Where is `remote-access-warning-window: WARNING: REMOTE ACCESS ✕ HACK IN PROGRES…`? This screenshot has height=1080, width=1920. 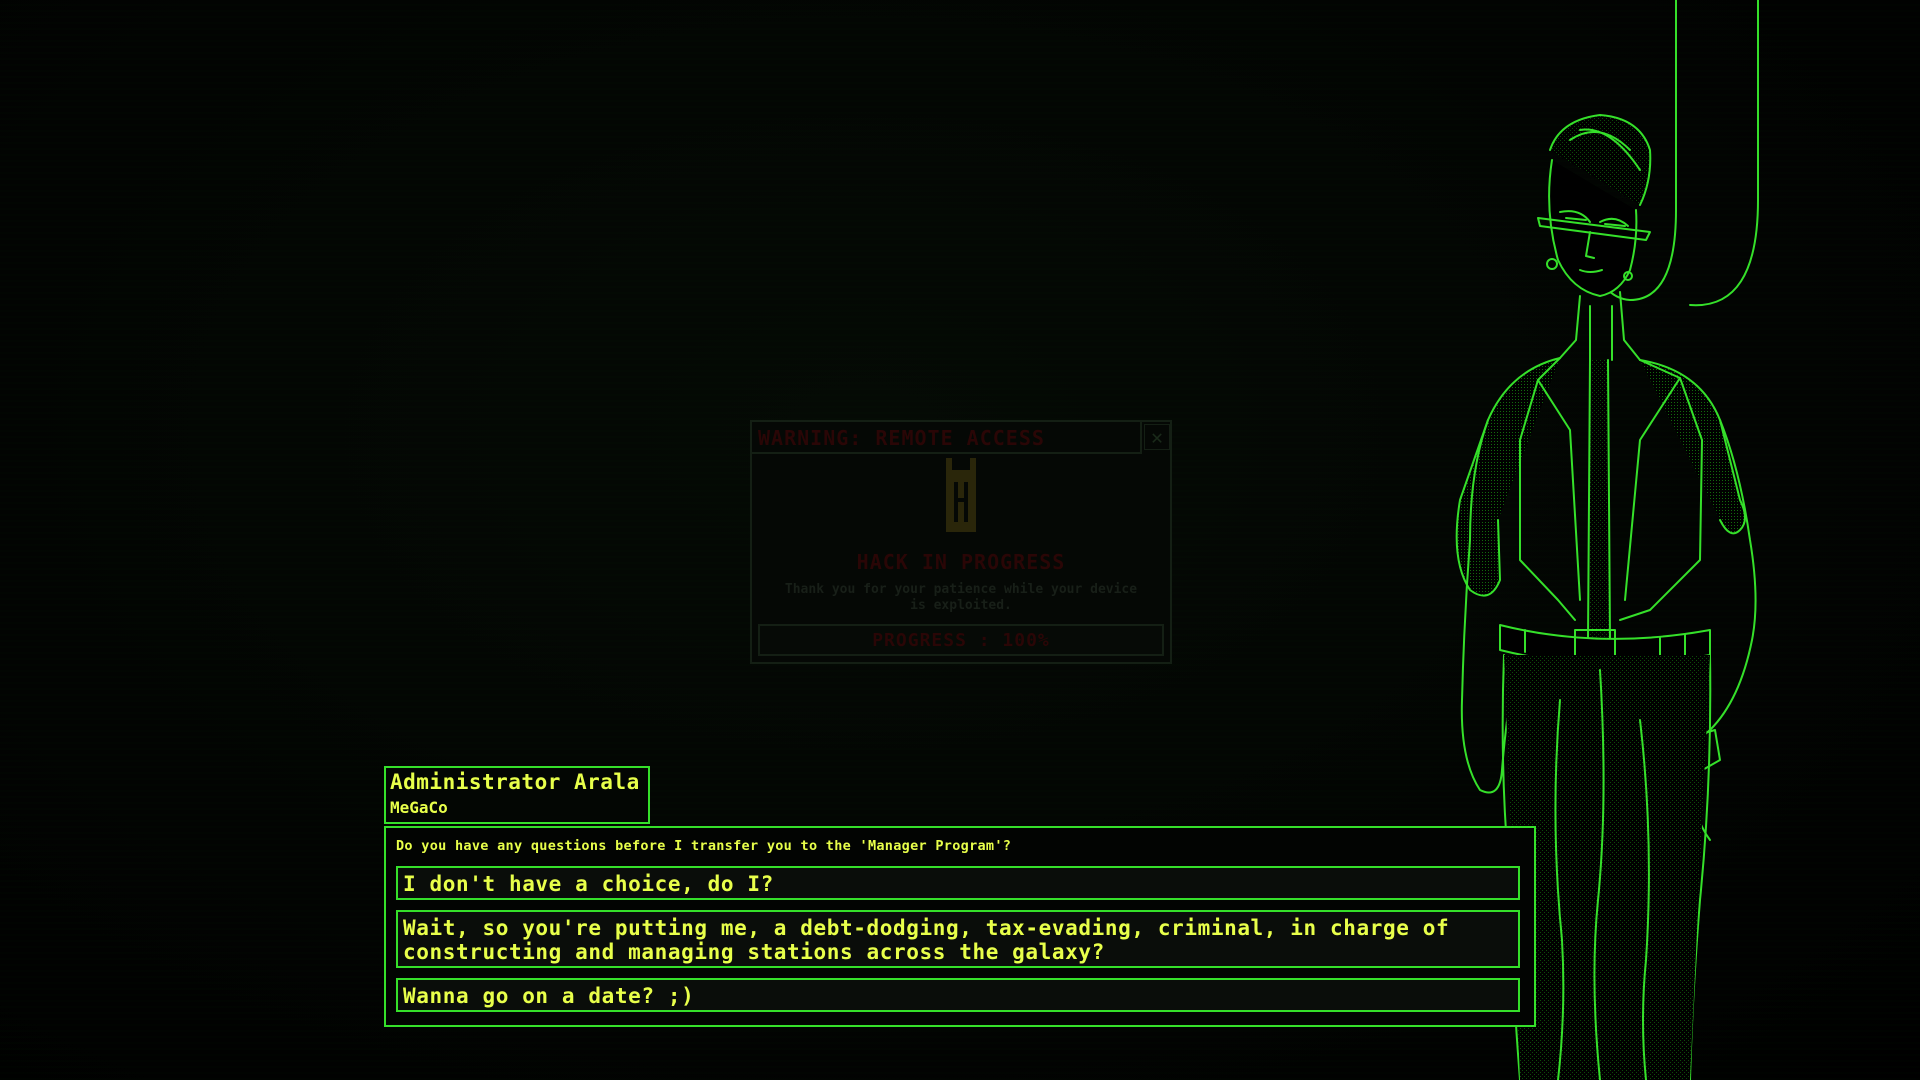
remote-access-warning-window: WARNING: REMOTE ACCESS ✕ HACK IN PROGRES… is located at coordinates (961, 542).